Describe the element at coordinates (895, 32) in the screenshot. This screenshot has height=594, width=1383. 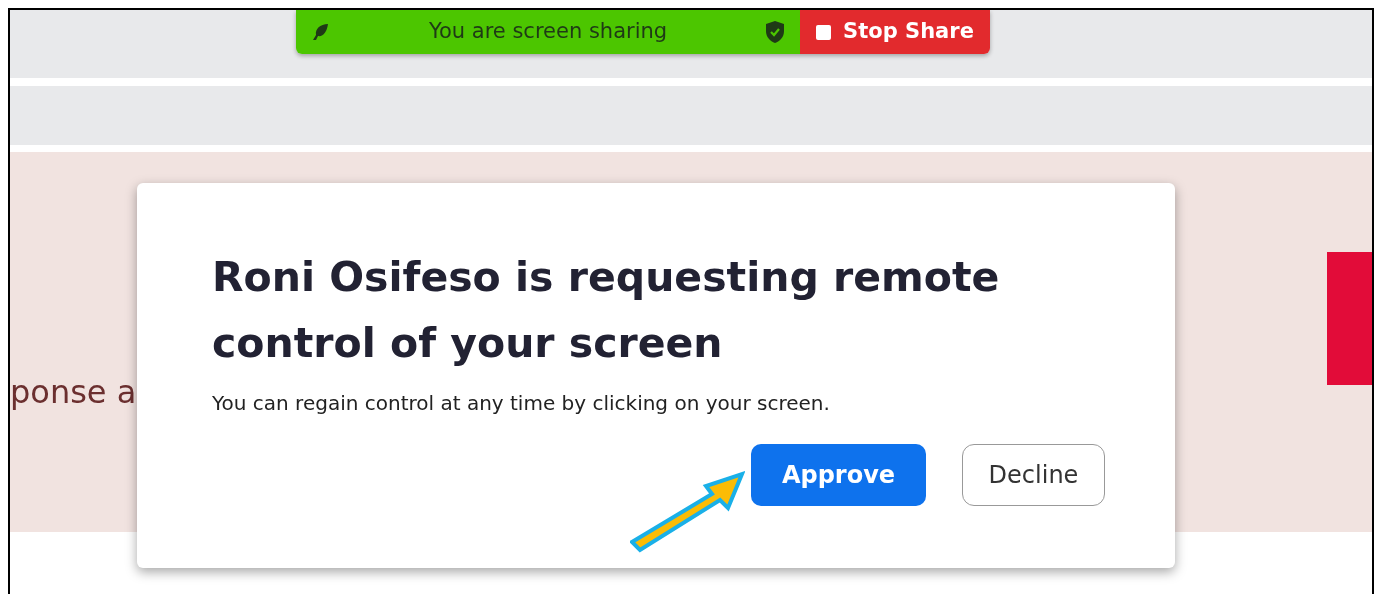
I see `stop-share-button: Stop Share` at that location.